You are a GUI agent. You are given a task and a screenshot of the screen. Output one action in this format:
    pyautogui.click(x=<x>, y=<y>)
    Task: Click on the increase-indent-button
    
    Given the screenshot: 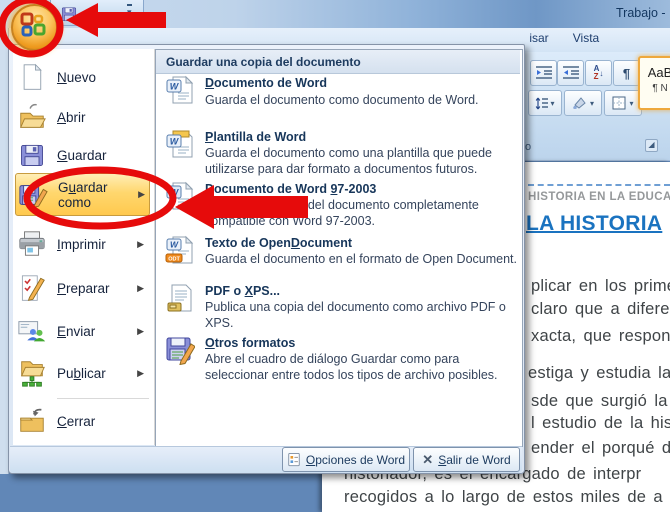 What is the action you would take?
    pyautogui.click(x=570, y=73)
    